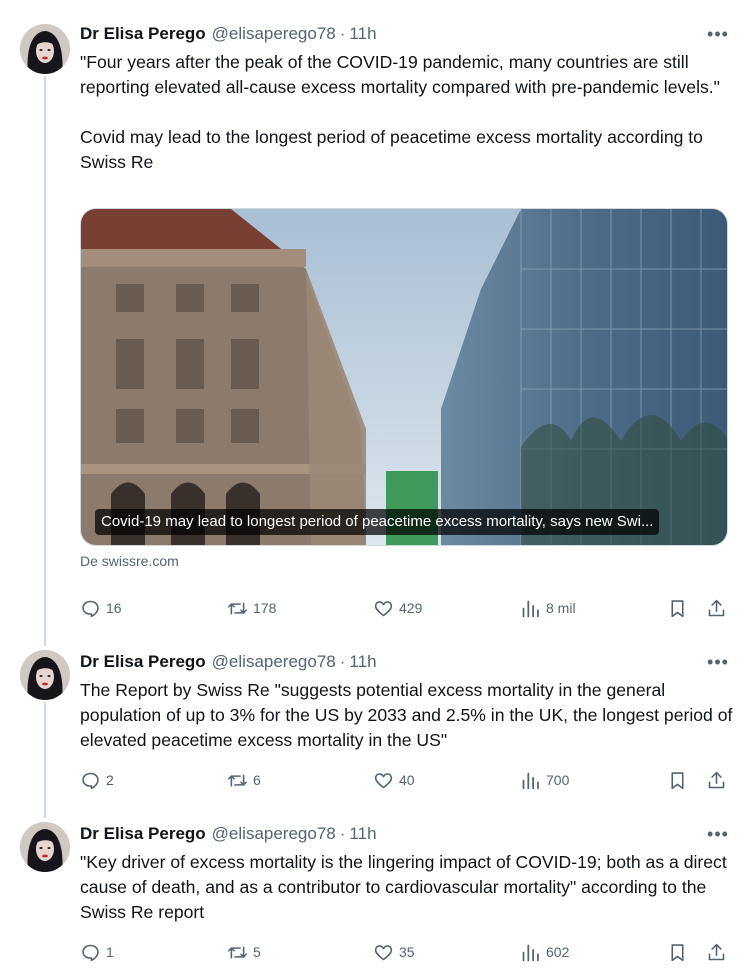  What do you see at coordinates (257, 780) in the screenshot?
I see `repost-count: 6` at bounding box center [257, 780].